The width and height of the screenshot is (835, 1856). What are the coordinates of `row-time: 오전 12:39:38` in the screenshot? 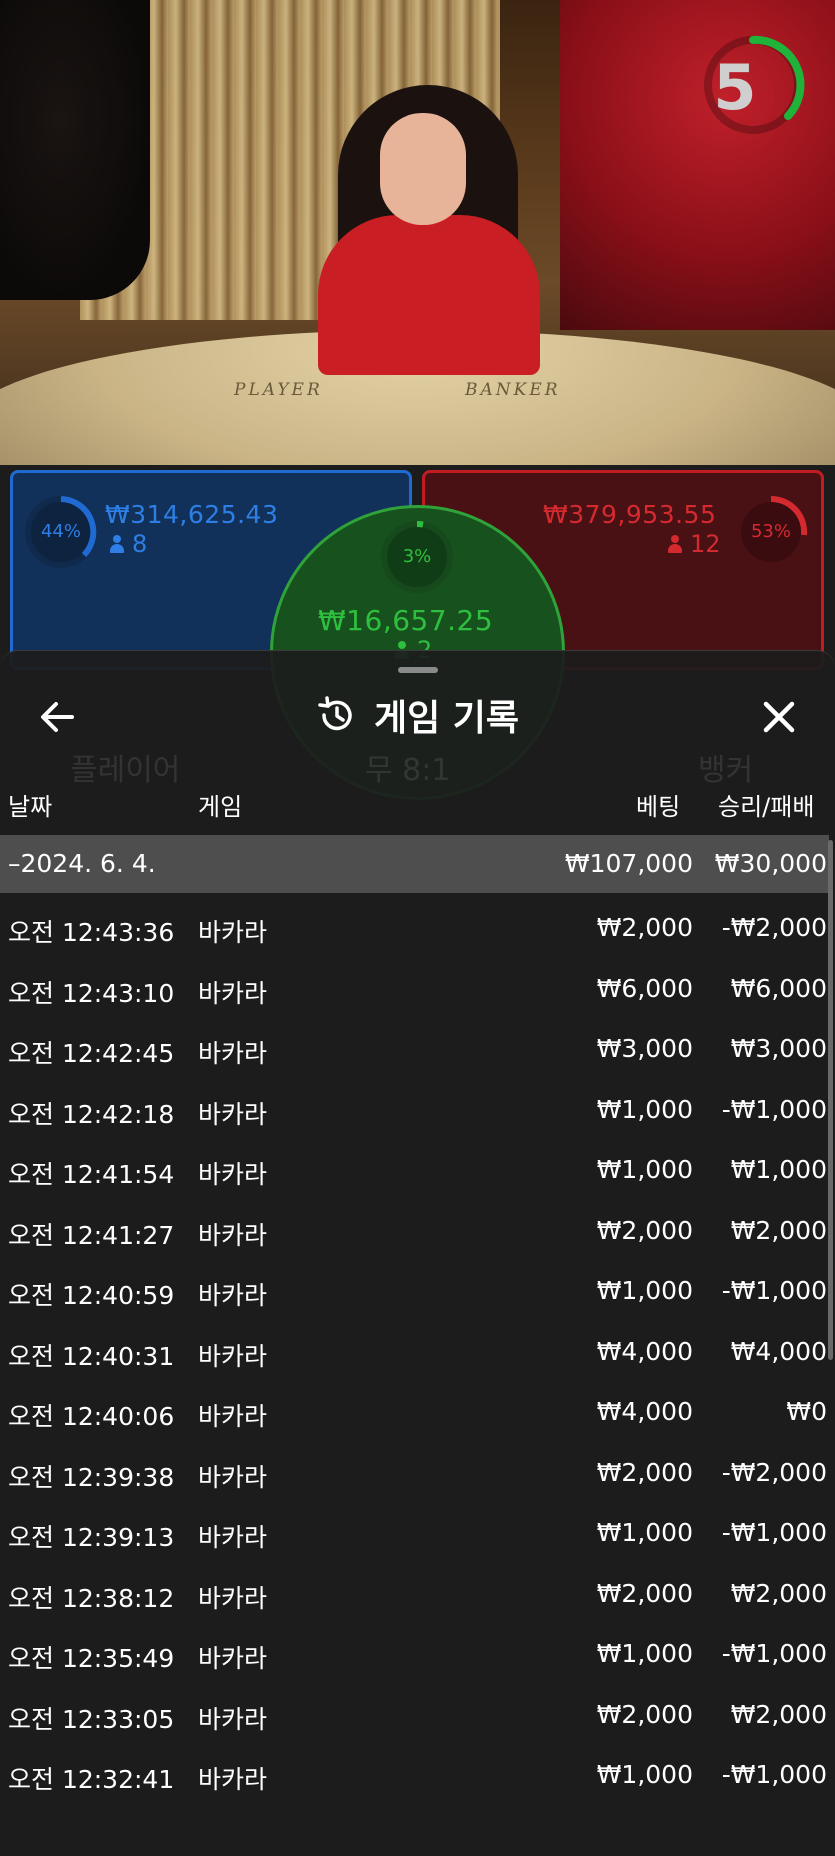 It's located at (91, 1477).